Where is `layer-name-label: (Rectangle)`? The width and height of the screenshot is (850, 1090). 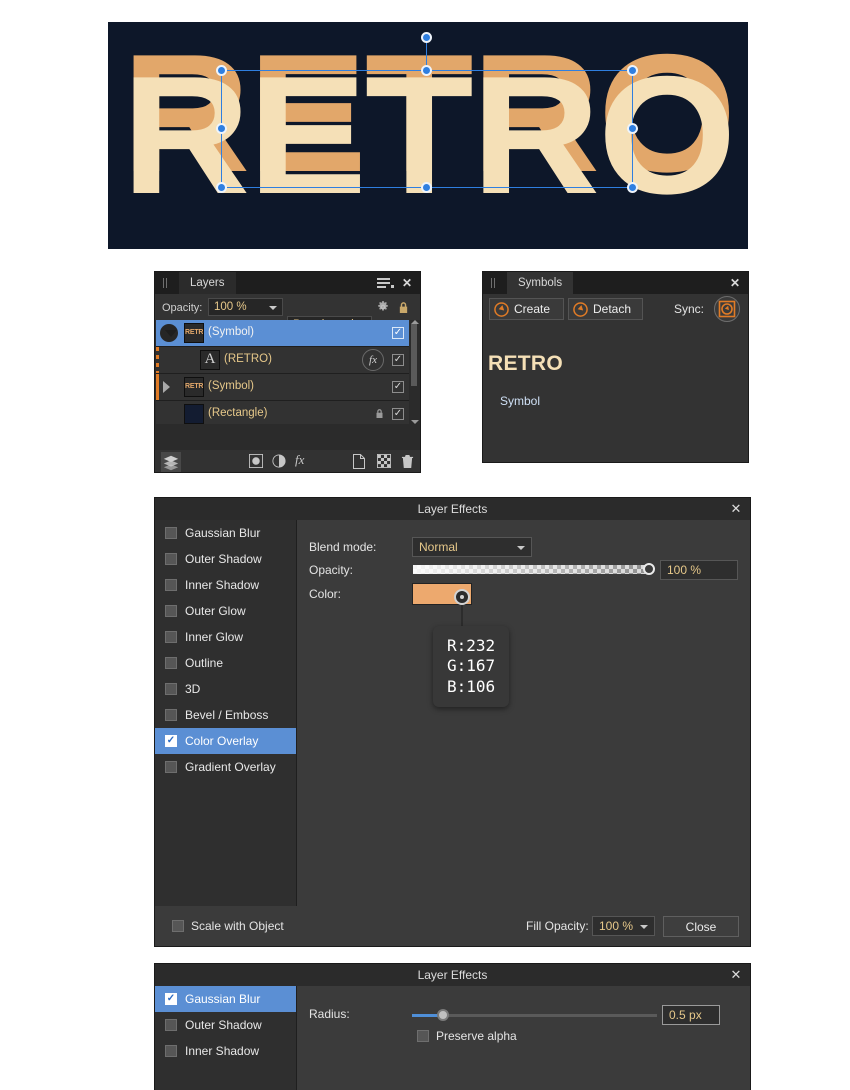 layer-name-label: (Rectangle) is located at coordinates (237, 413).